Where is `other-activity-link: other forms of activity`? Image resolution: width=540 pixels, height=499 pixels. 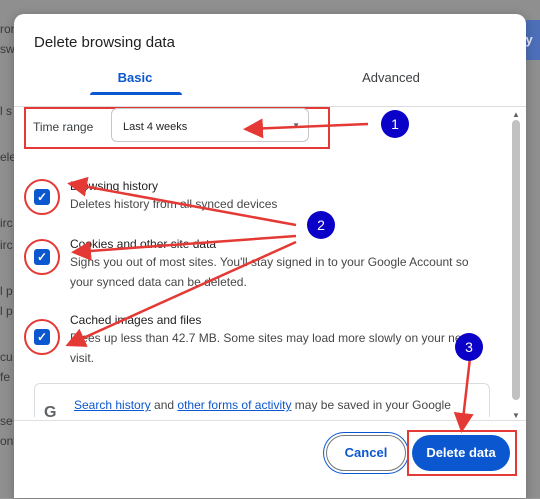
other-activity-link: other forms of activity is located at coordinates (234, 405).